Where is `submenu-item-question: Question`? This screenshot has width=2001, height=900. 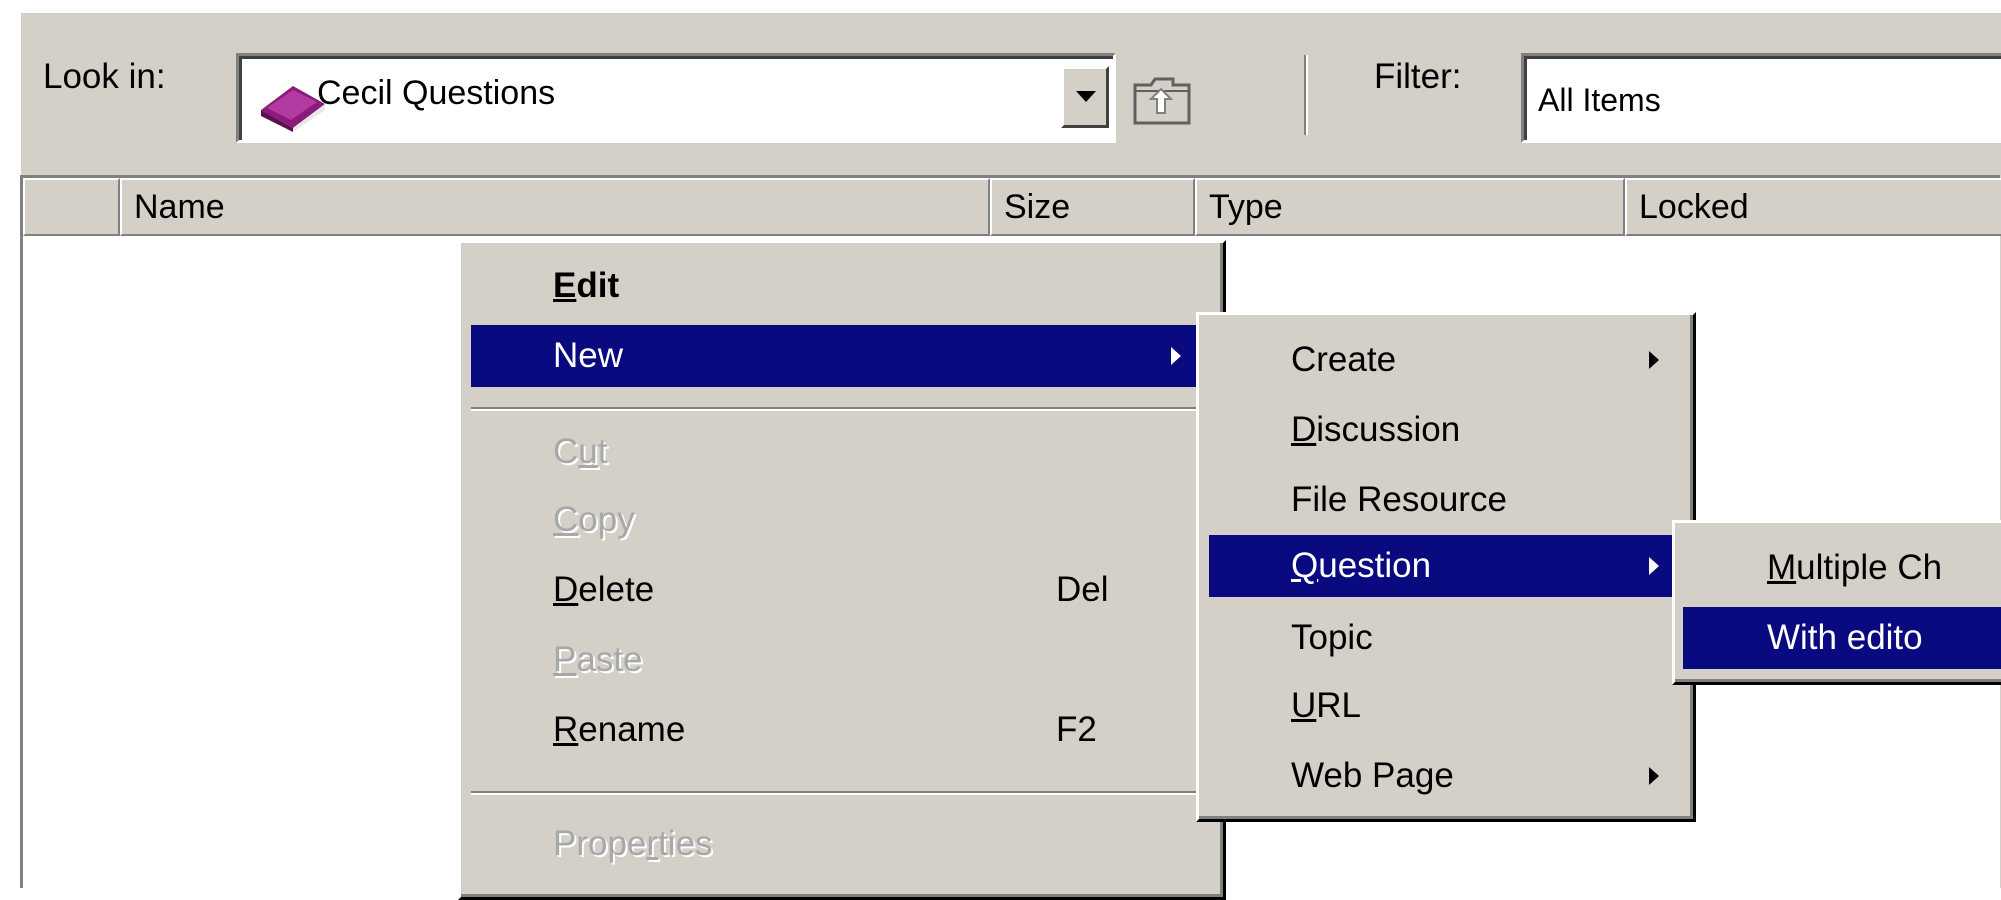
submenu-item-question: Question is located at coordinates (1444, 566).